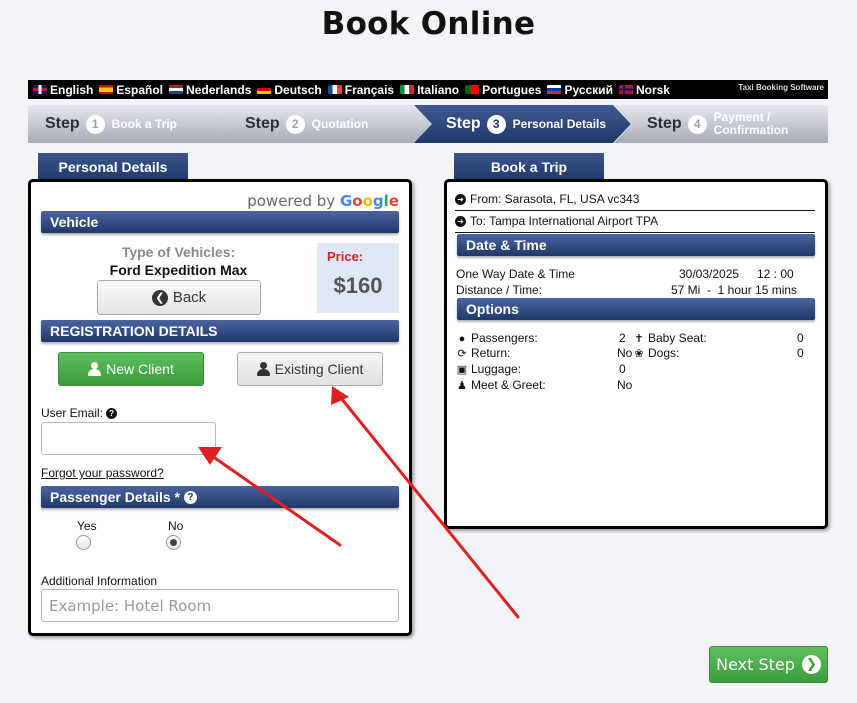 Image resolution: width=857 pixels, height=703 pixels. What do you see at coordinates (512, 89) in the screenshot?
I see `lang-label: Portugues` at bounding box center [512, 89].